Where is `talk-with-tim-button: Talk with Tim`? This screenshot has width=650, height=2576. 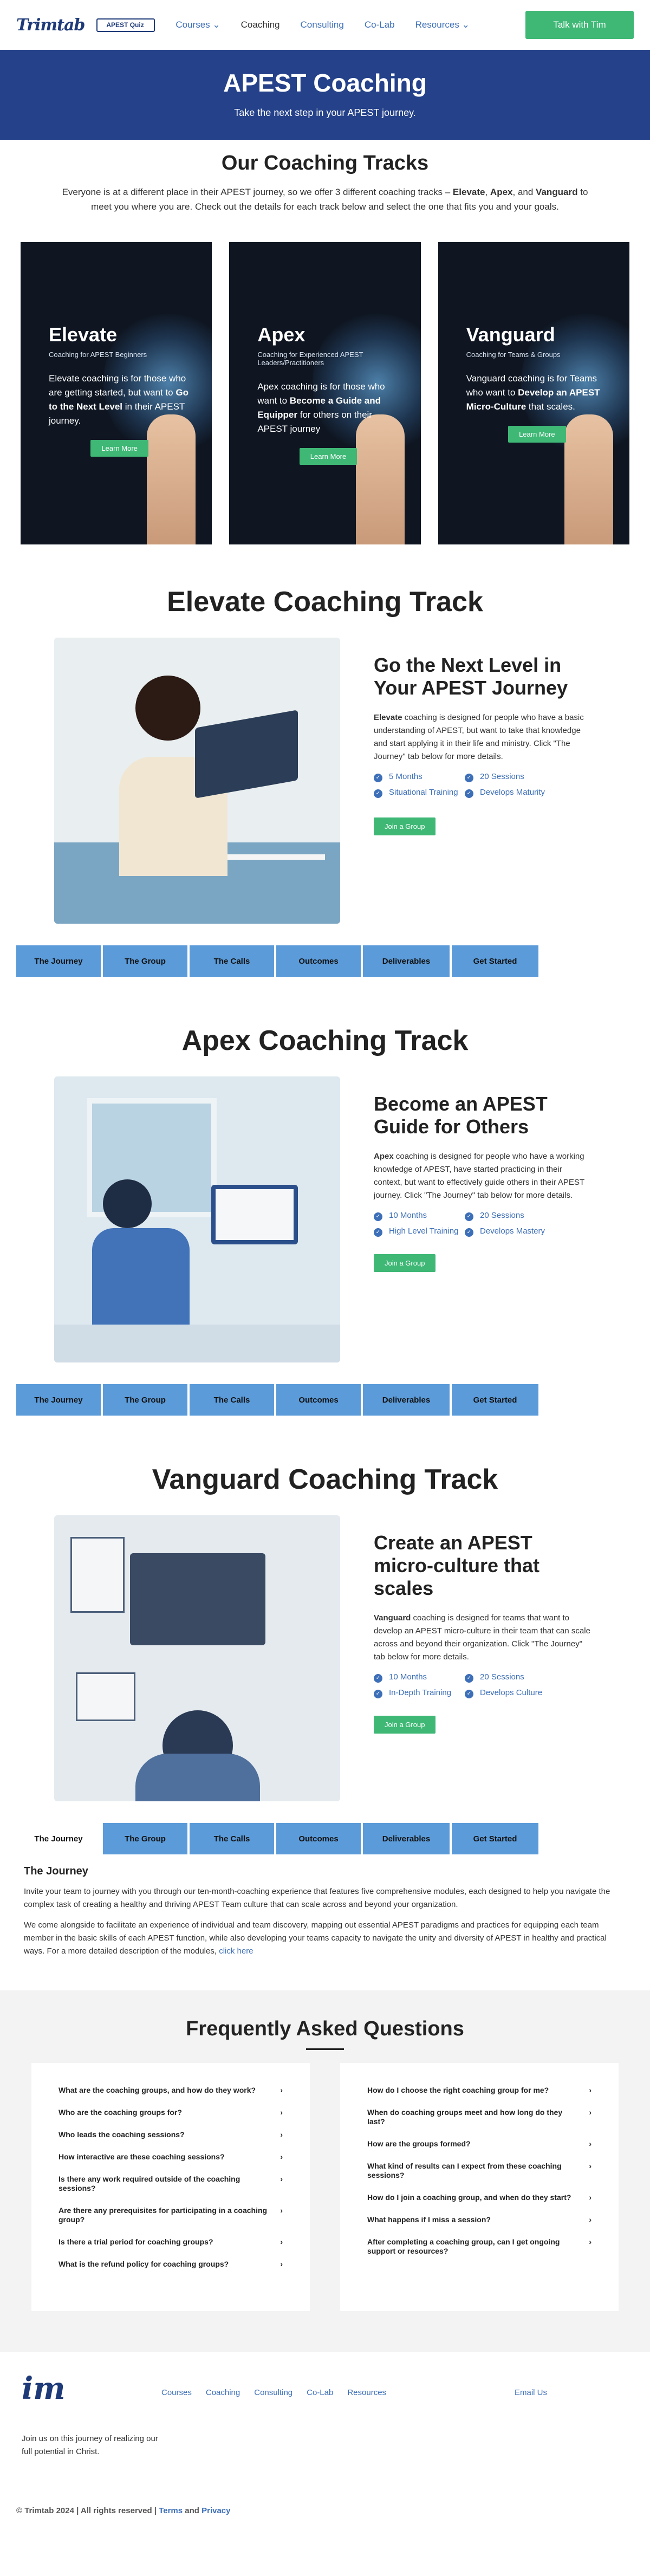
talk-with-tim-button: Talk with Tim is located at coordinates (579, 25).